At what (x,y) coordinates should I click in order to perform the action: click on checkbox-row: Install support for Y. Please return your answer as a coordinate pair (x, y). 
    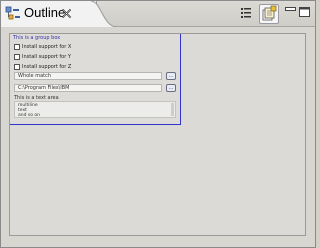
    Looking at the image, I should click on (42, 56).